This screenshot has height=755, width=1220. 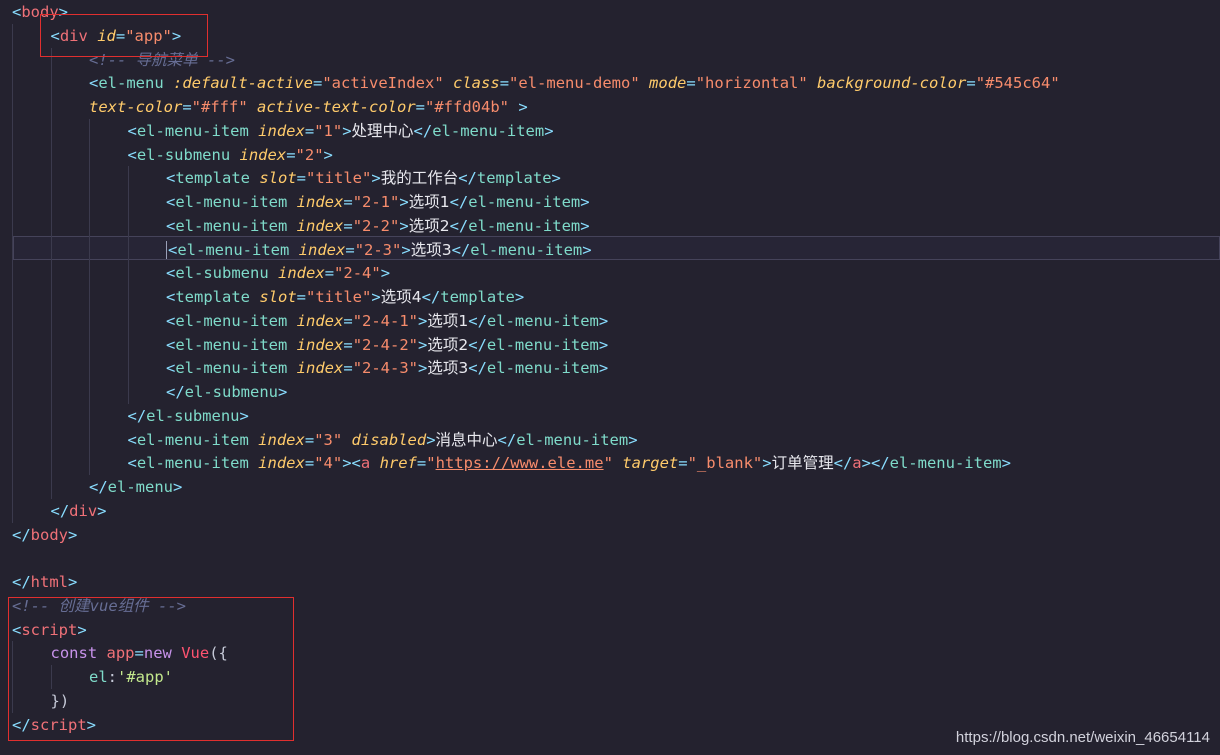 I want to click on code-token: "#545c64", so click(x=1017, y=83).